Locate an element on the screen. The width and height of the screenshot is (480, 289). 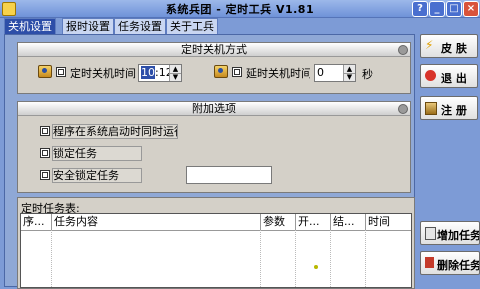
shutdown-group: 定时关机方式 定时关机时间 10:12 ▲ ▼ 延时关机时间 0 ▲ ▼ 秒 is located at coordinates (214, 68).